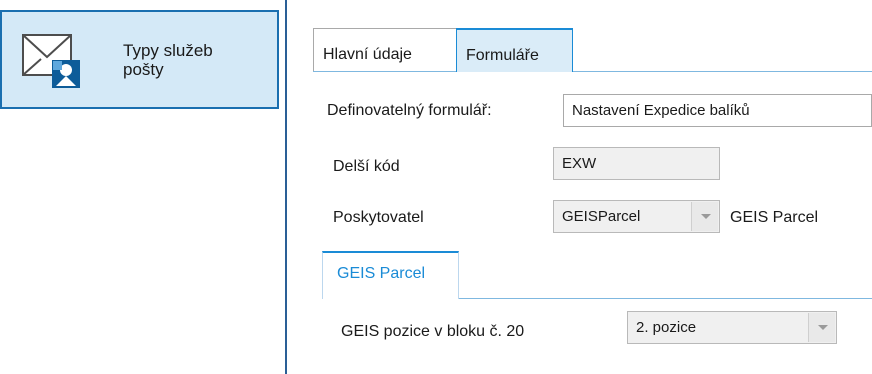  I want to click on definable-form-field: Nastavení Expedice balíků, so click(717, 110).